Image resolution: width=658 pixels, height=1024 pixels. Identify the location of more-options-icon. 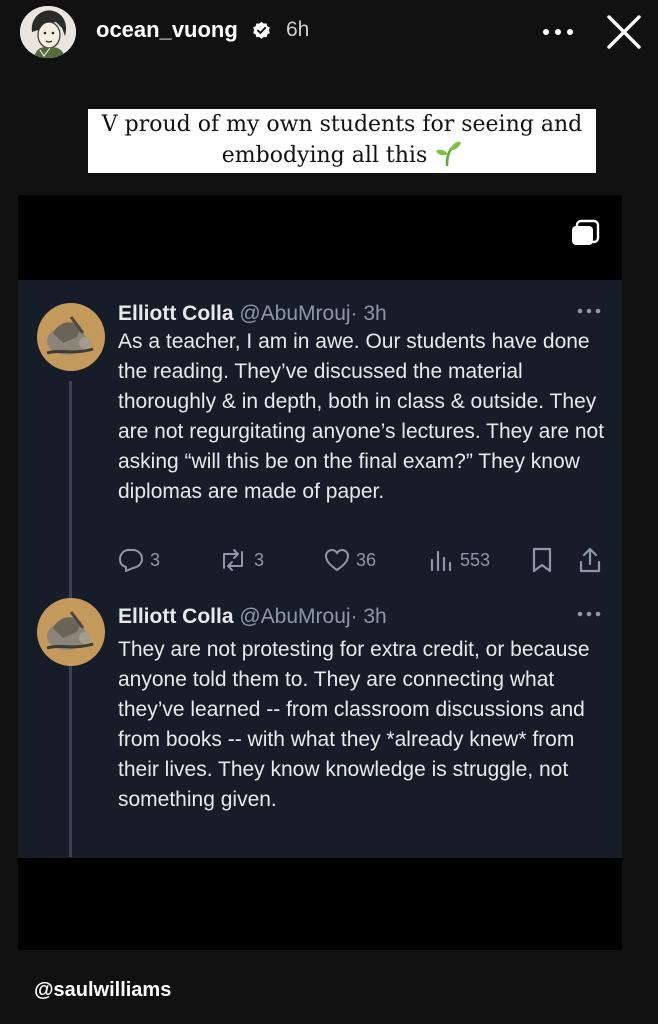
(558, 32).